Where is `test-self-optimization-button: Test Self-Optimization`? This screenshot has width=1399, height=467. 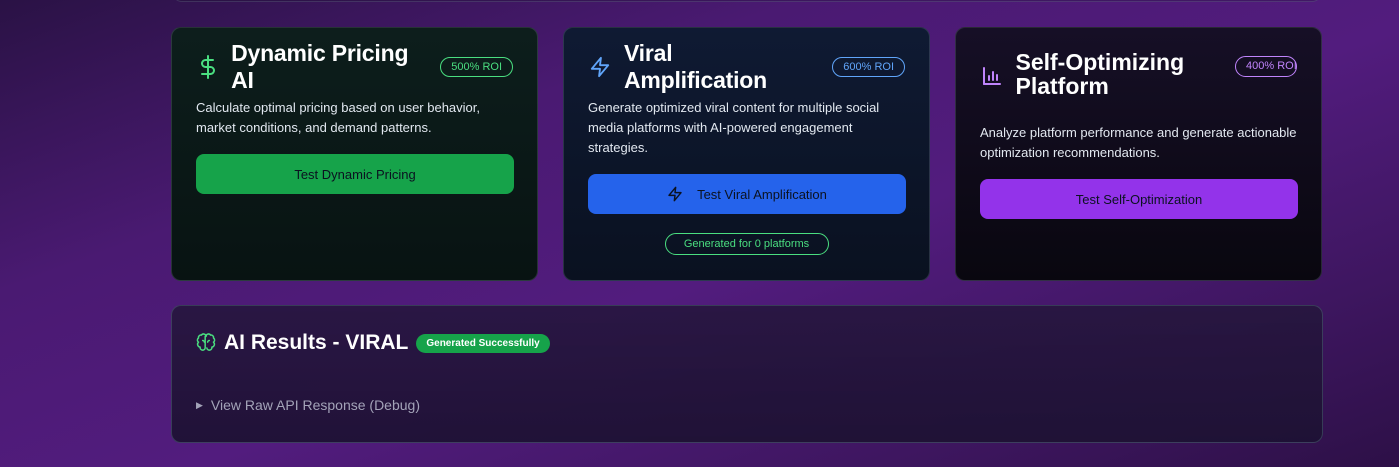 test-self-optimization-button: Test Self-Optimization is located at coordinates (1139, 199).